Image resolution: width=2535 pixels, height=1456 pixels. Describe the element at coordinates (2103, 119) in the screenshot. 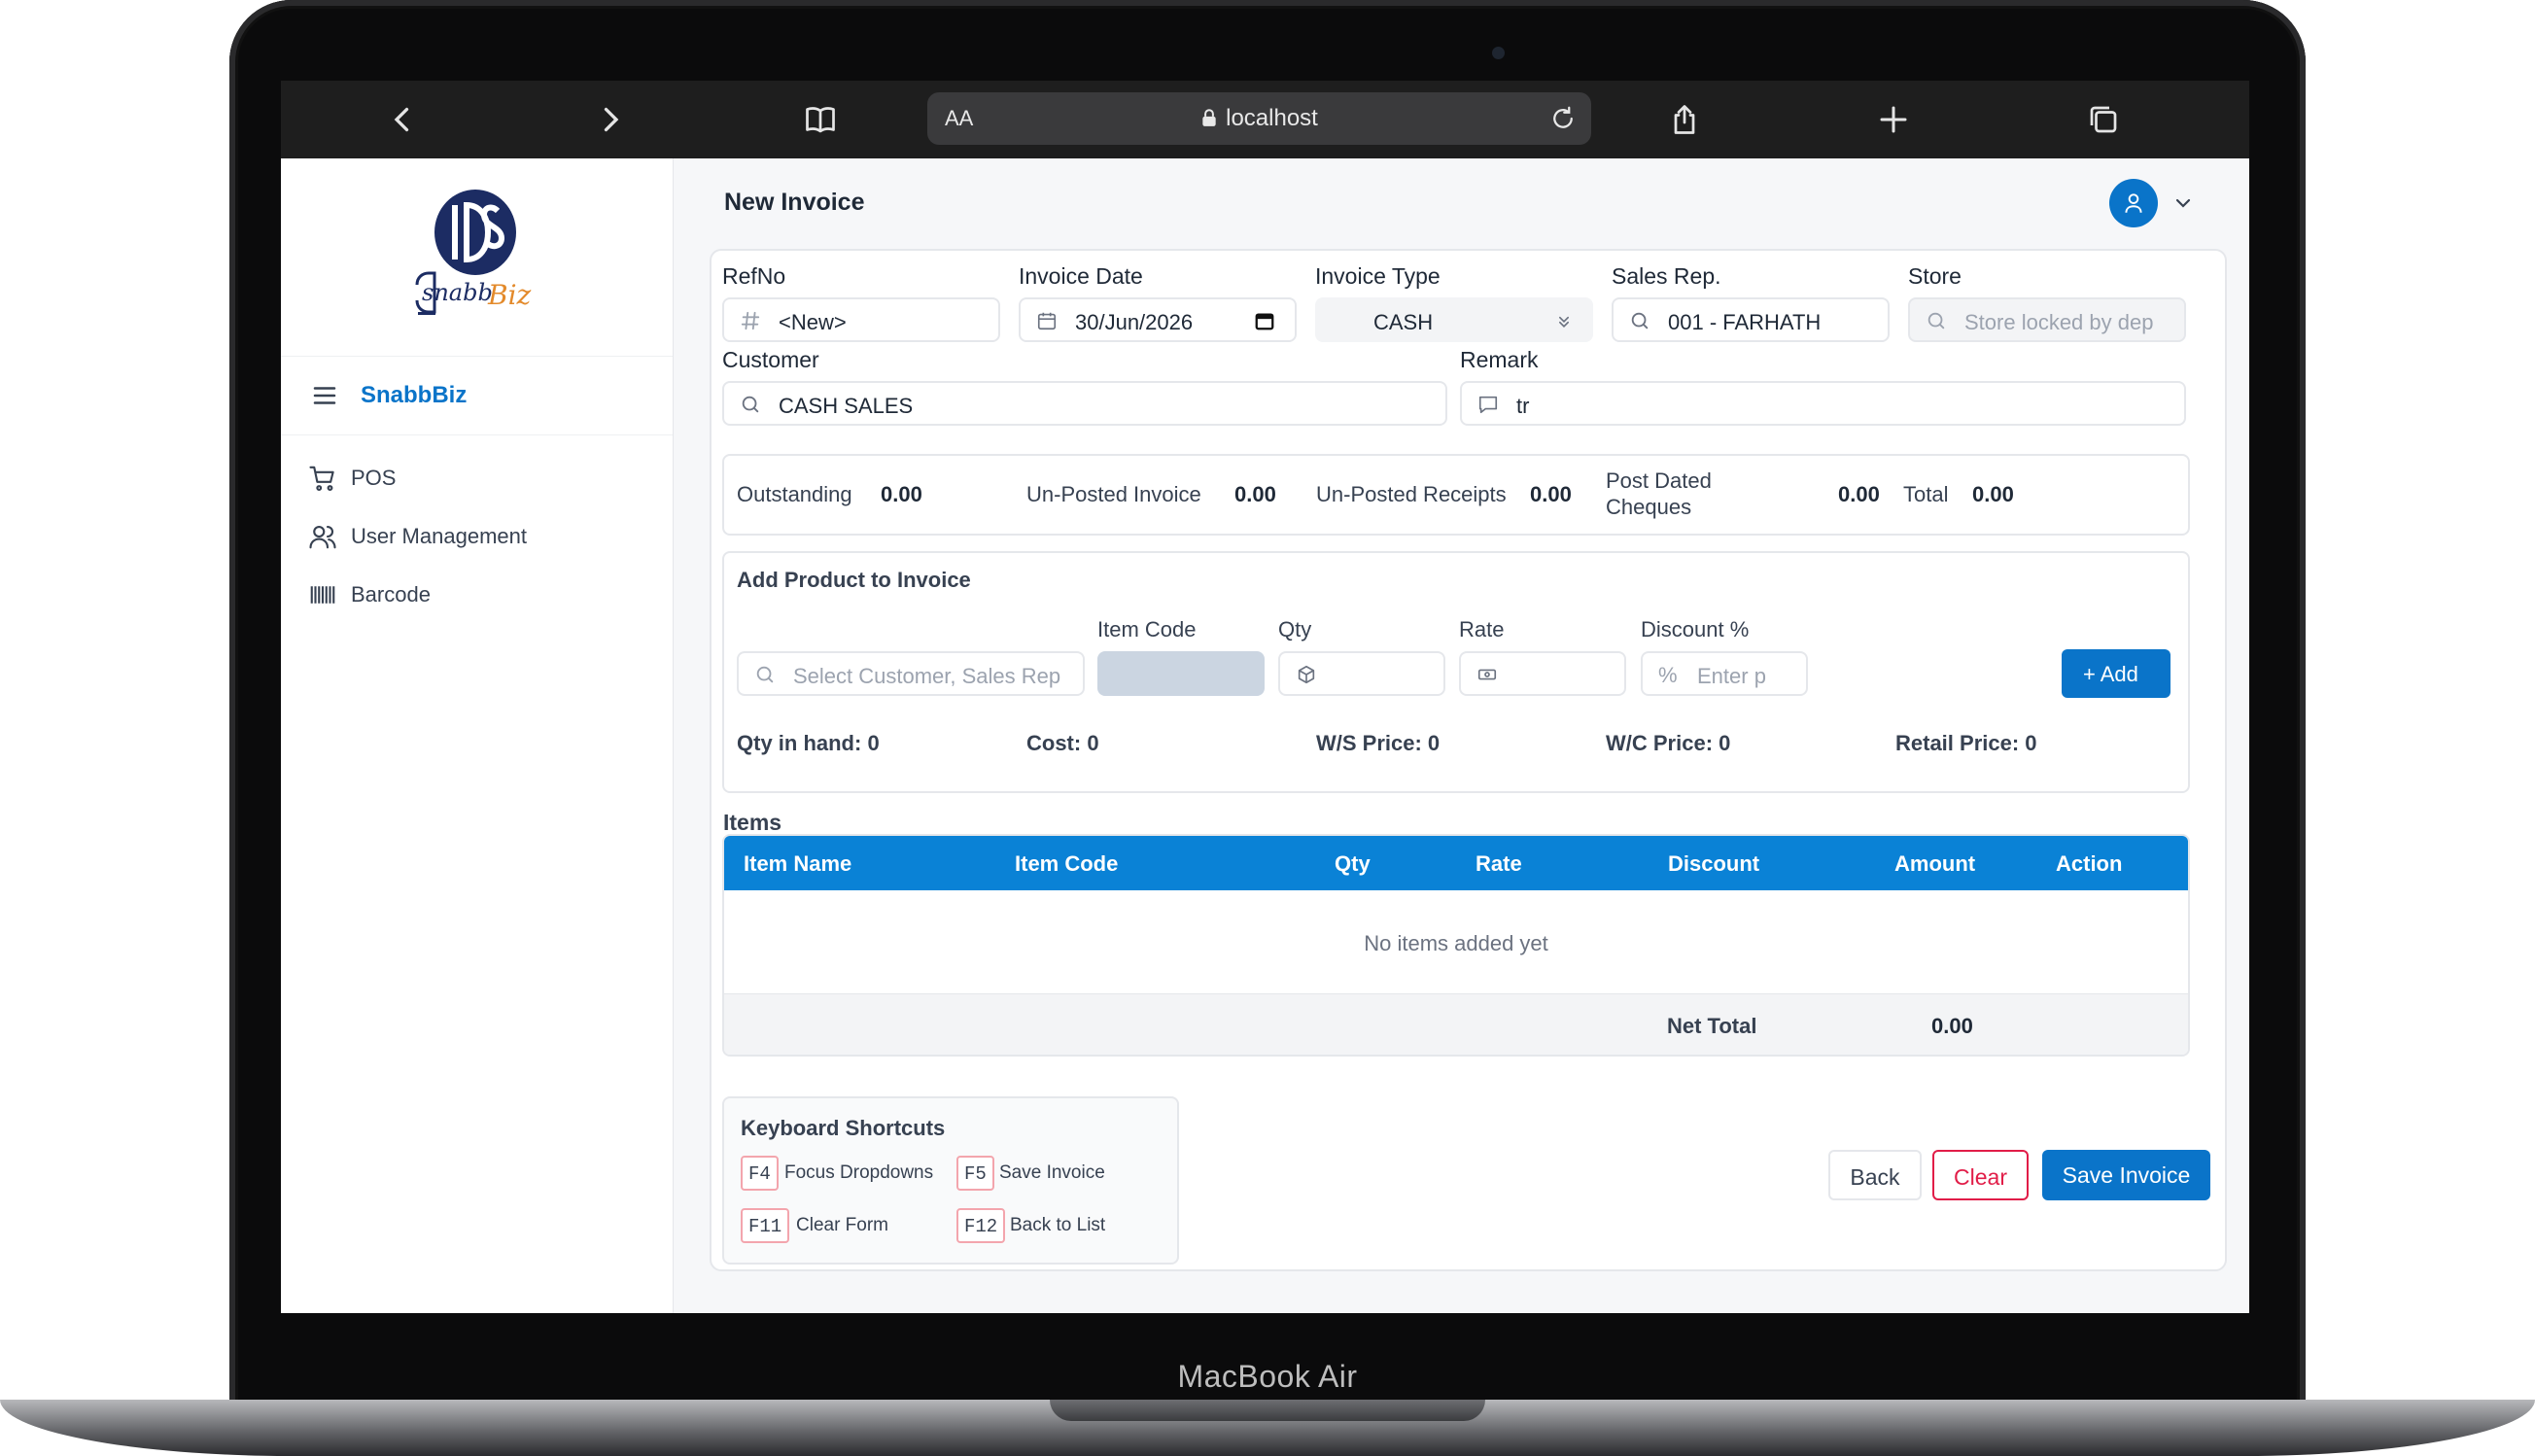

I see `tabs-icon` at that location.